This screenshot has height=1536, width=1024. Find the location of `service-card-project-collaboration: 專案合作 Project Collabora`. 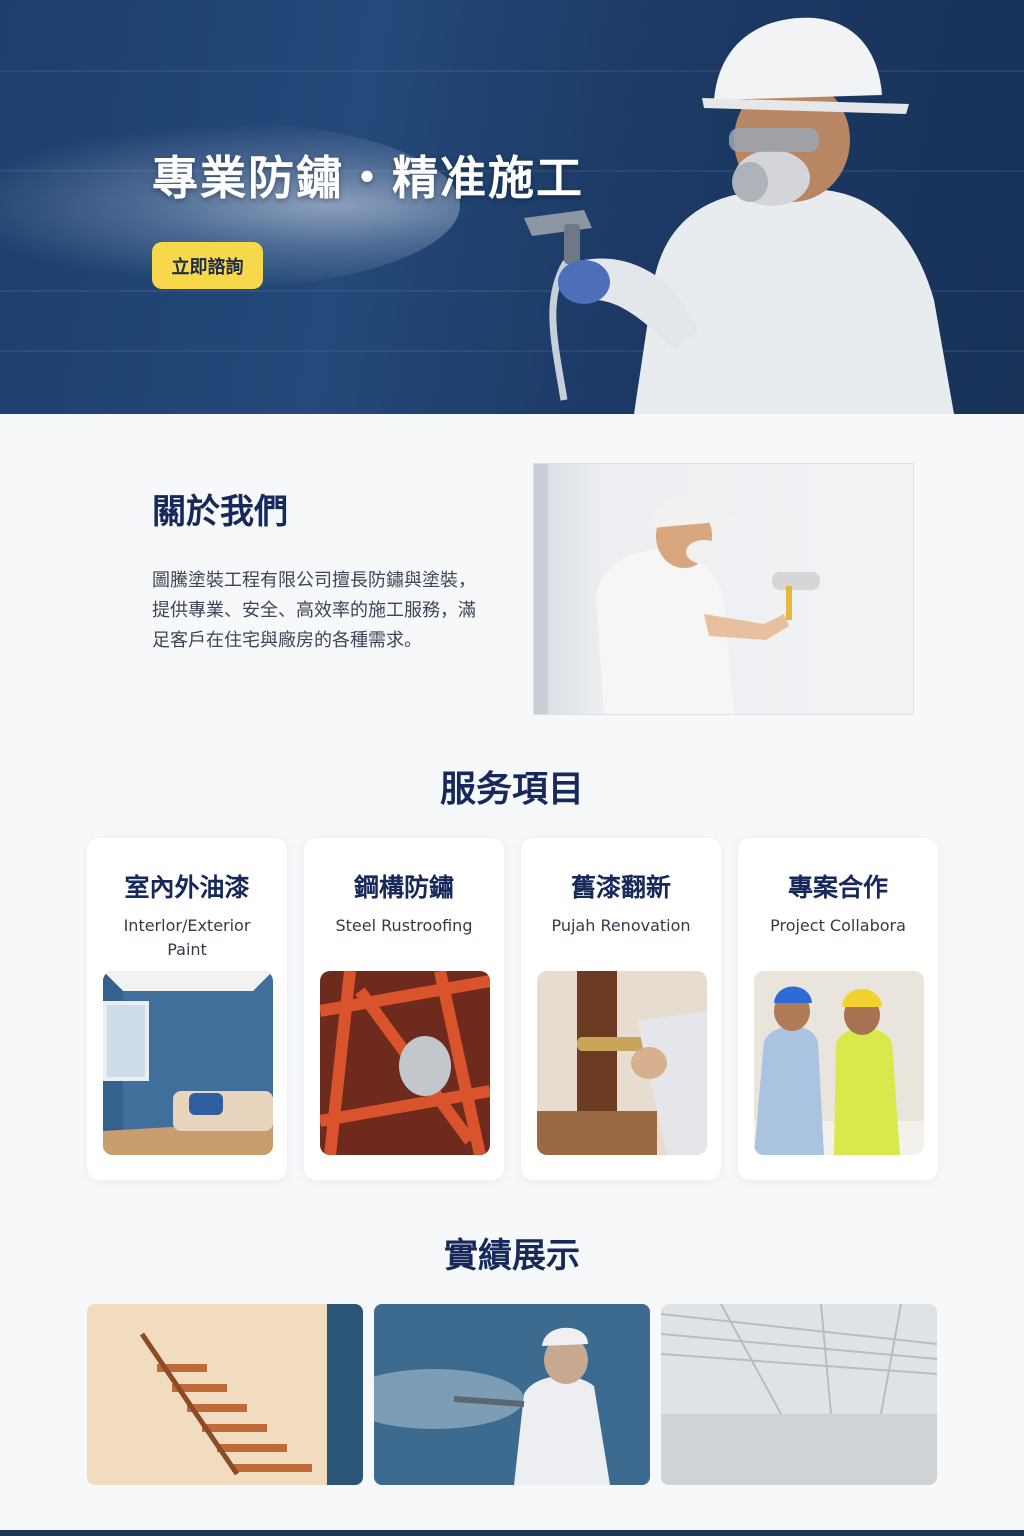

service-card-project-collaboration: 專案合作 Project Collabora is located at coordinates (838, 1009).